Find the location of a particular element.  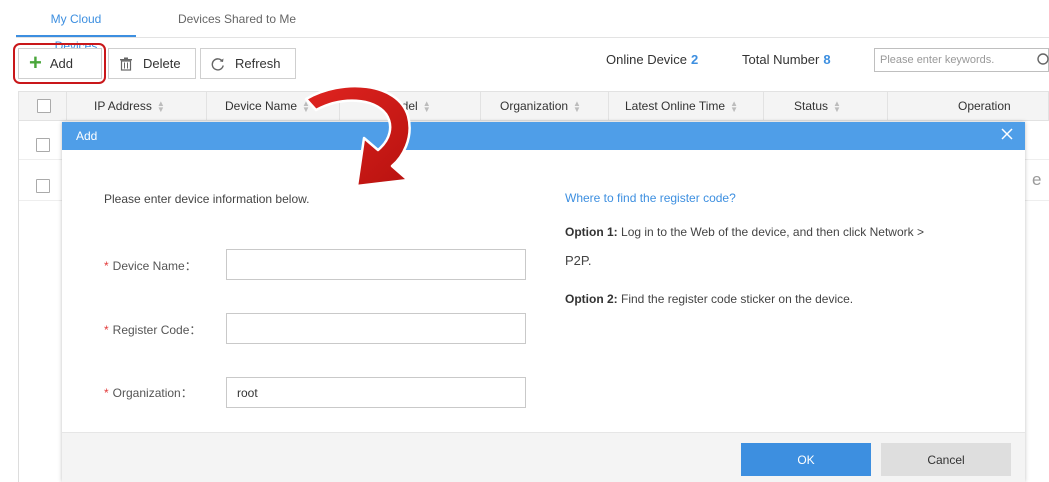

close-icon is located at coordinates (1007, 134).